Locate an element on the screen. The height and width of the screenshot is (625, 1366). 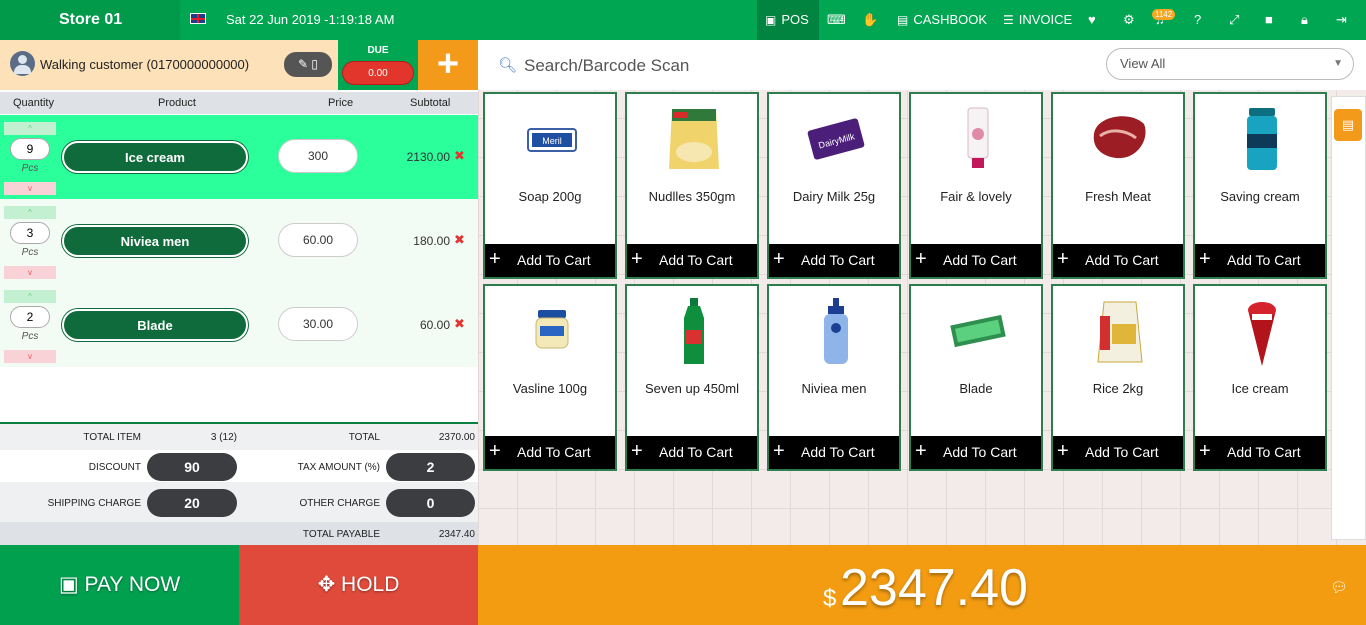
table-row: ^ 9 Pcs v Ice cream 300 2130.00 ✖ is located at coordinates (239, 157).